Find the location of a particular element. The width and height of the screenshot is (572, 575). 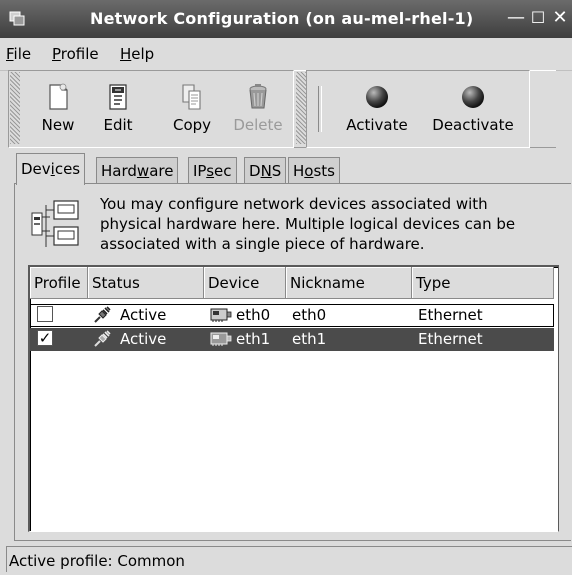

deactivate-orb-icon is located at coordinates (473, 97).